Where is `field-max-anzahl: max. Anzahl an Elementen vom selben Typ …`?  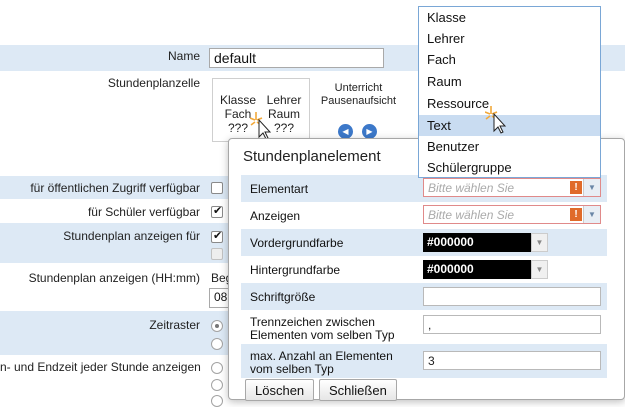 field-max-anzahl: max. Anzahl an Elementen vom selben Typ … is located at coordinates (424, 361).